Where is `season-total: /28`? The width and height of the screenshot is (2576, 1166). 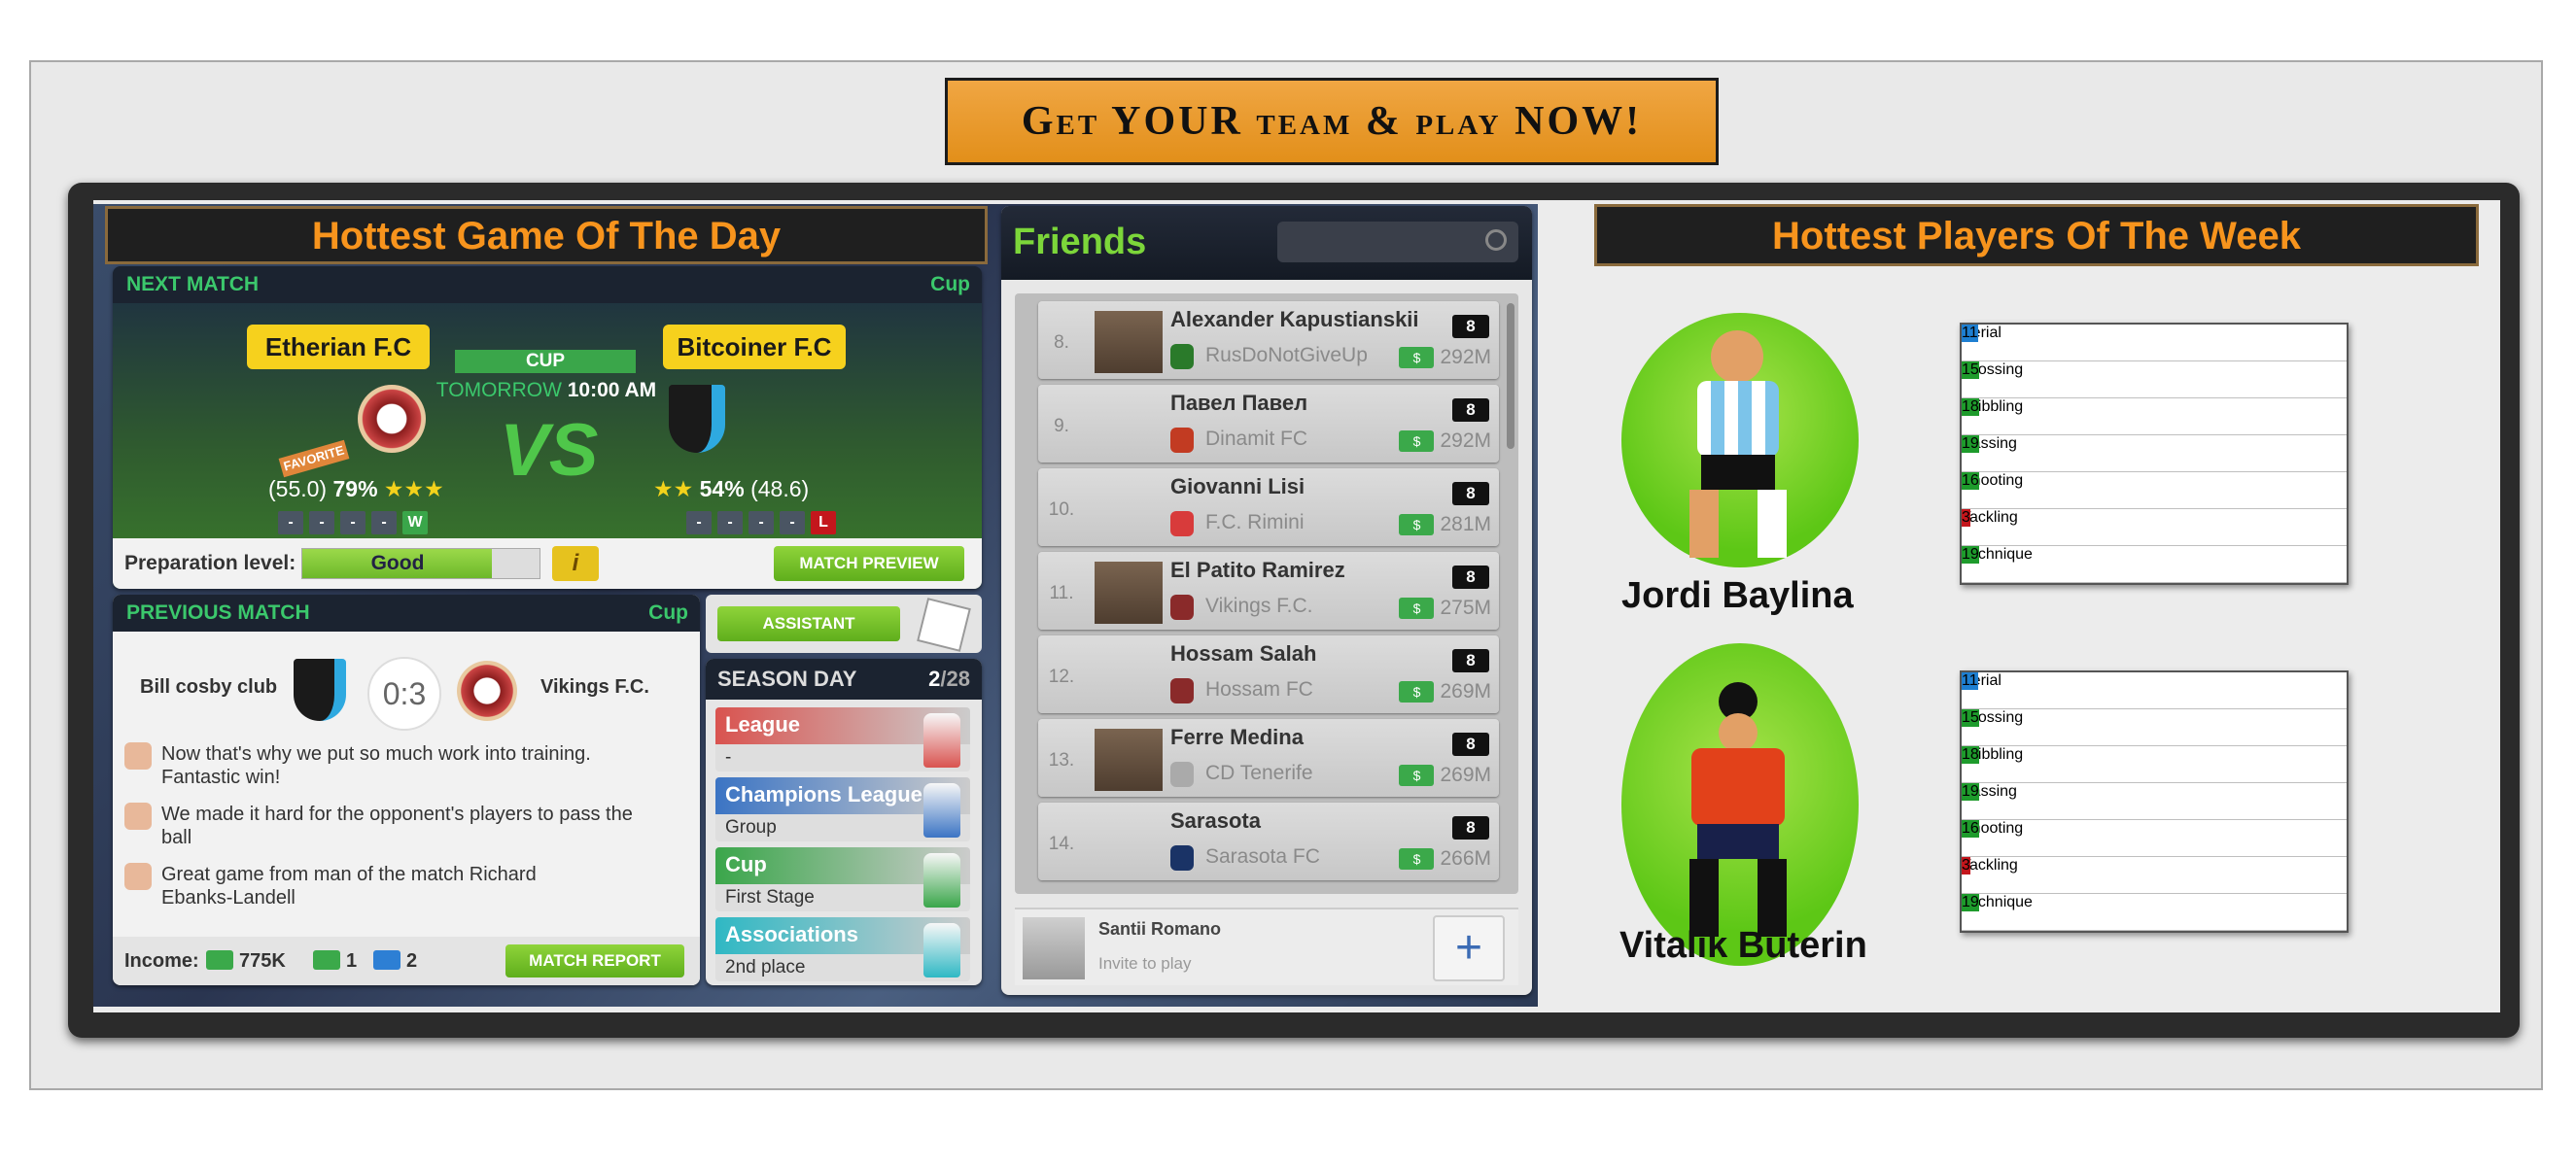
season-total: /28 is located at coordinates (955, 679).